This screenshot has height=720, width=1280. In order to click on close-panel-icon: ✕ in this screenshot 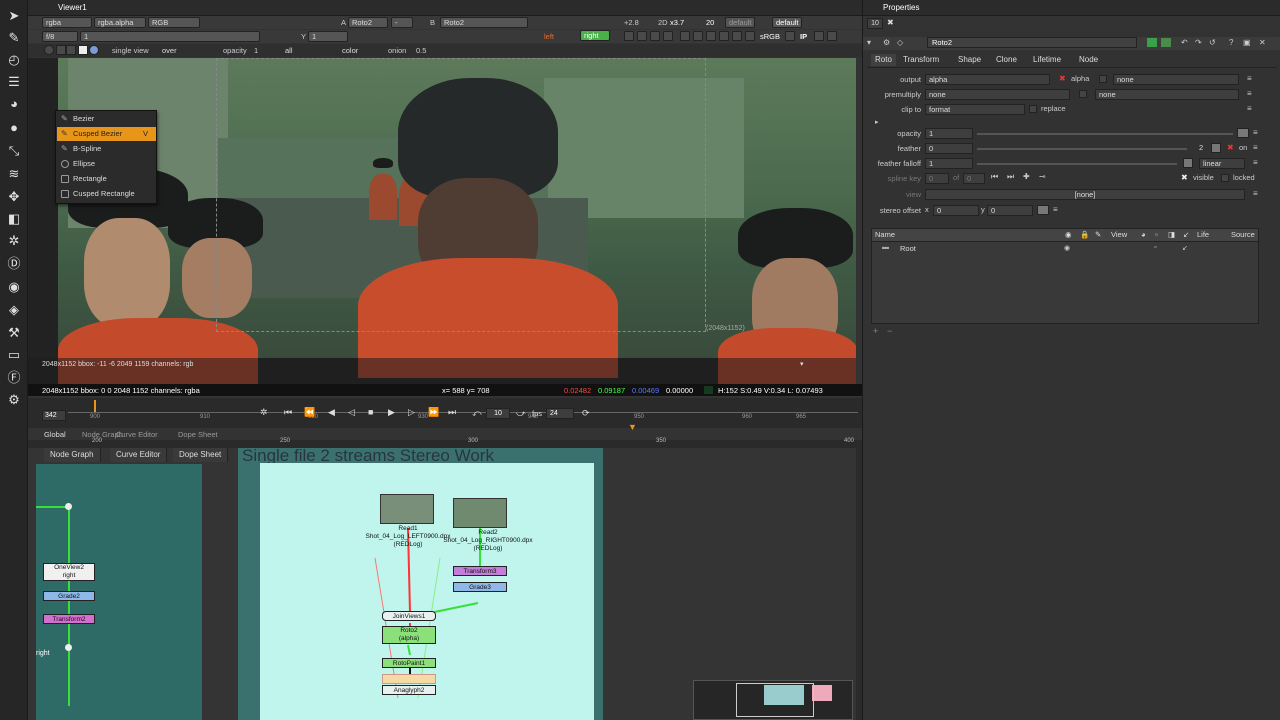, I will do `click(1262, 42)`.